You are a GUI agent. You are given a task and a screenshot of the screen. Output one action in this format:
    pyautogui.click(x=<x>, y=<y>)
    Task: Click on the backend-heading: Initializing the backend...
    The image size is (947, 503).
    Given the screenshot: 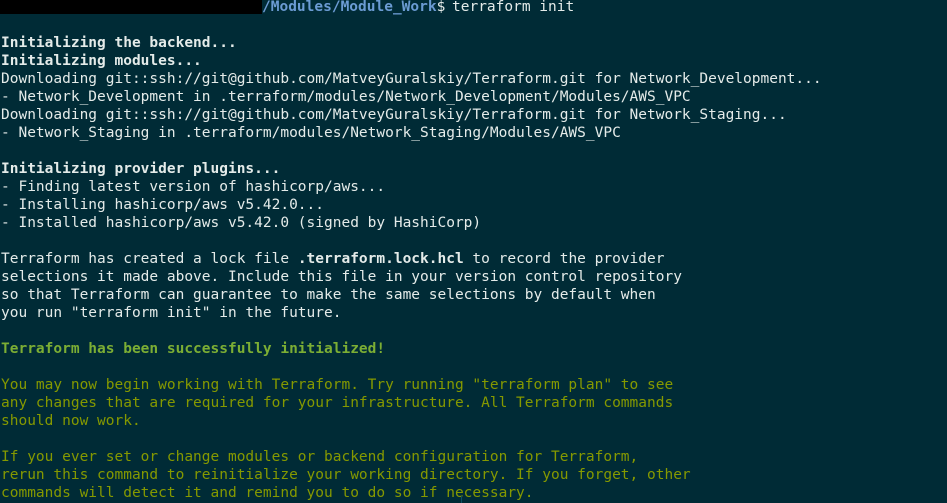 What is the action you would take?
    pyautogui.click(x=119, y=43)
    